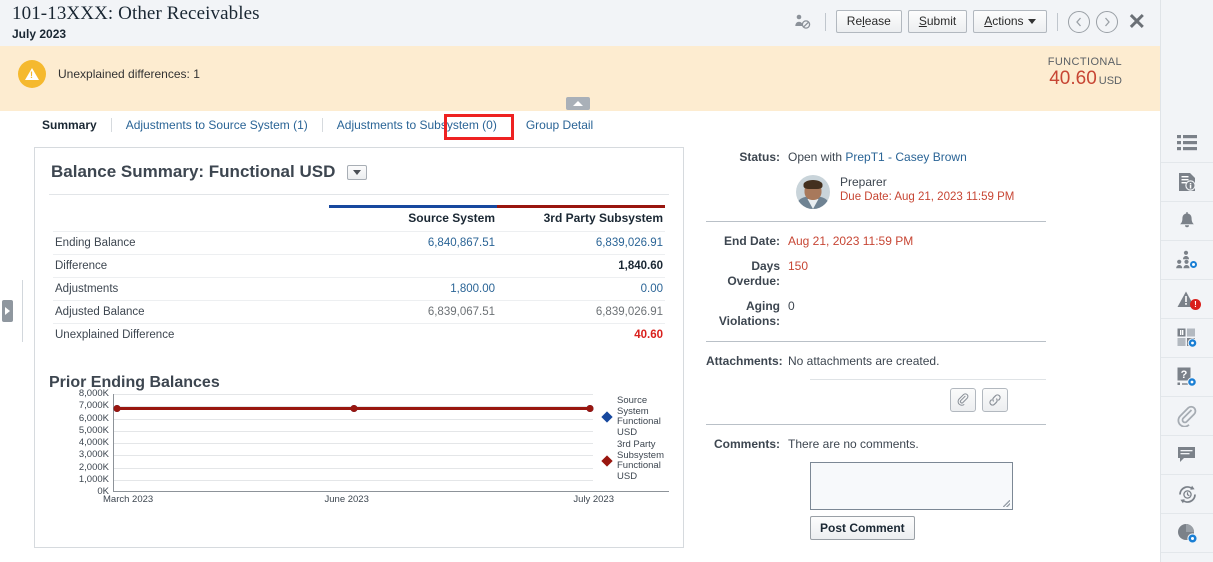 The height and width of the screenshot is (562, 1213). I want to click on workflow-users-icon, so click(1187, 260).